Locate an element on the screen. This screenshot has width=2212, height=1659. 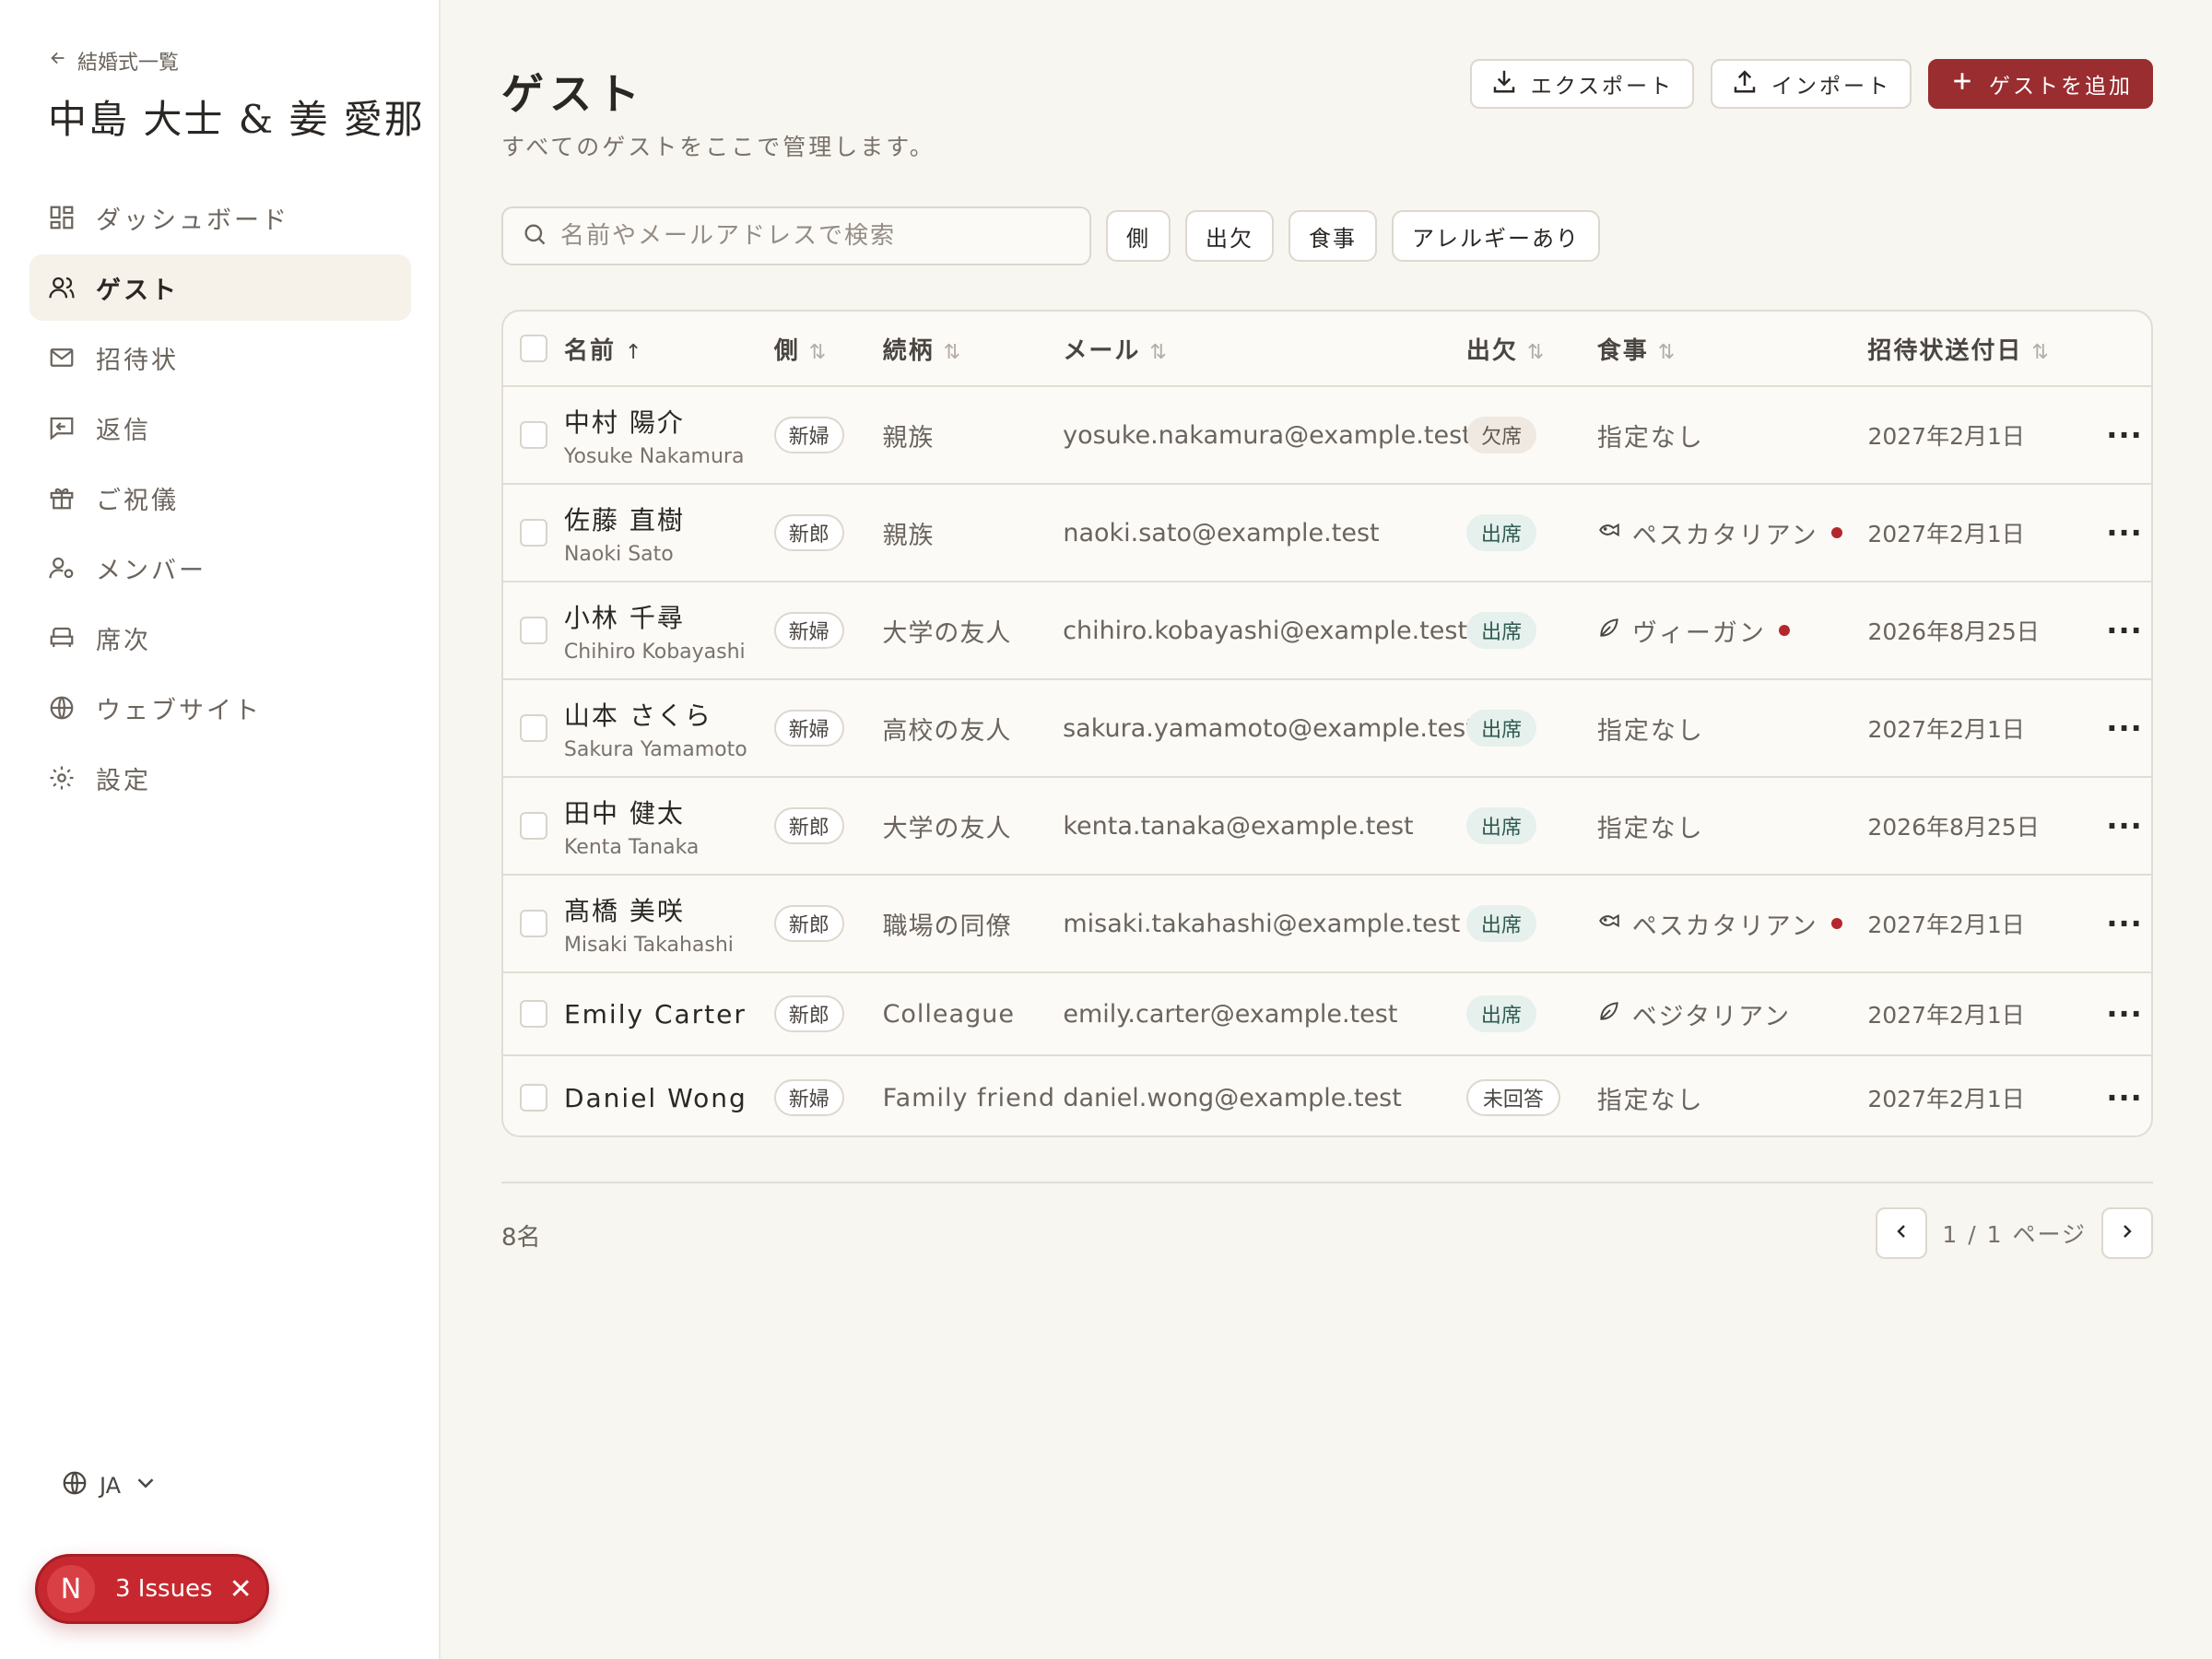
leaf-icon is located at coordinates (1614, 631).